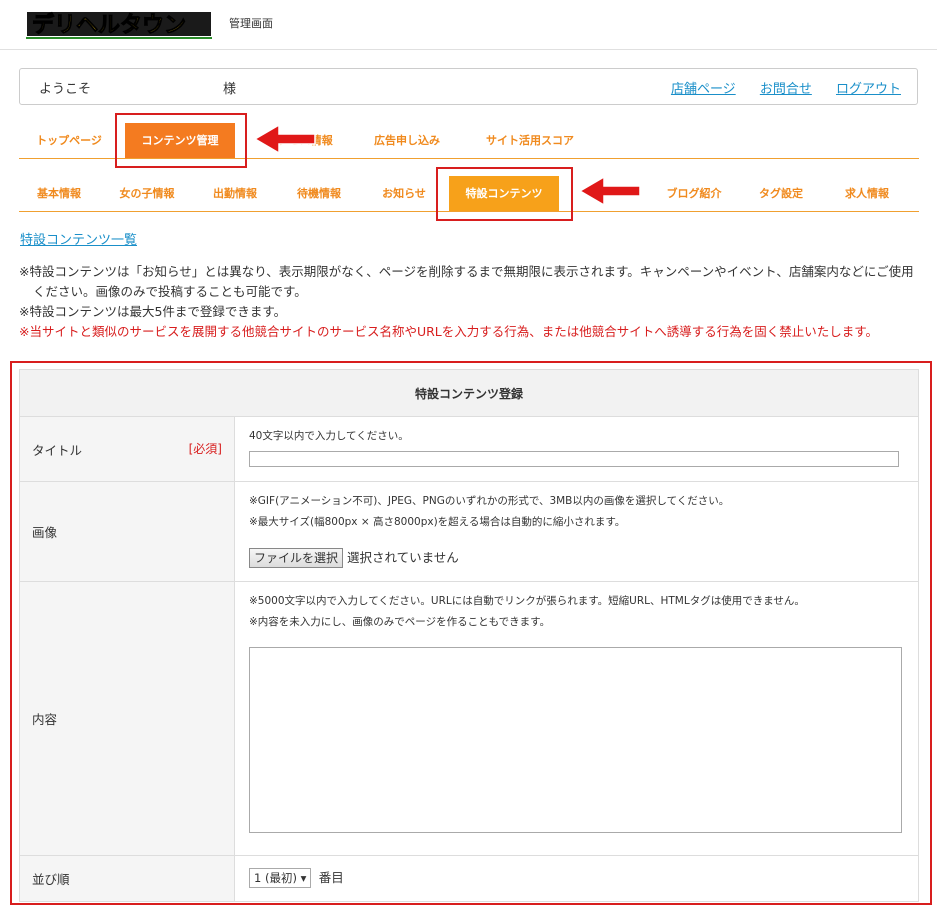 The width and height of the screenshot is (937, 913). I want to click on subtab-girls-info: 女の子情報, so click(147, 193).